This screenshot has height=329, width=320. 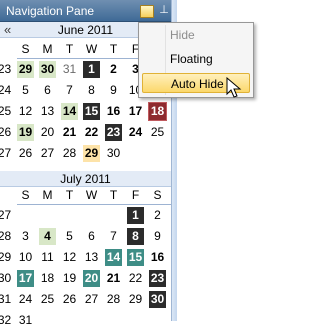 I want to click on menu-item-floating: Floating, so click(x=196, y=59).